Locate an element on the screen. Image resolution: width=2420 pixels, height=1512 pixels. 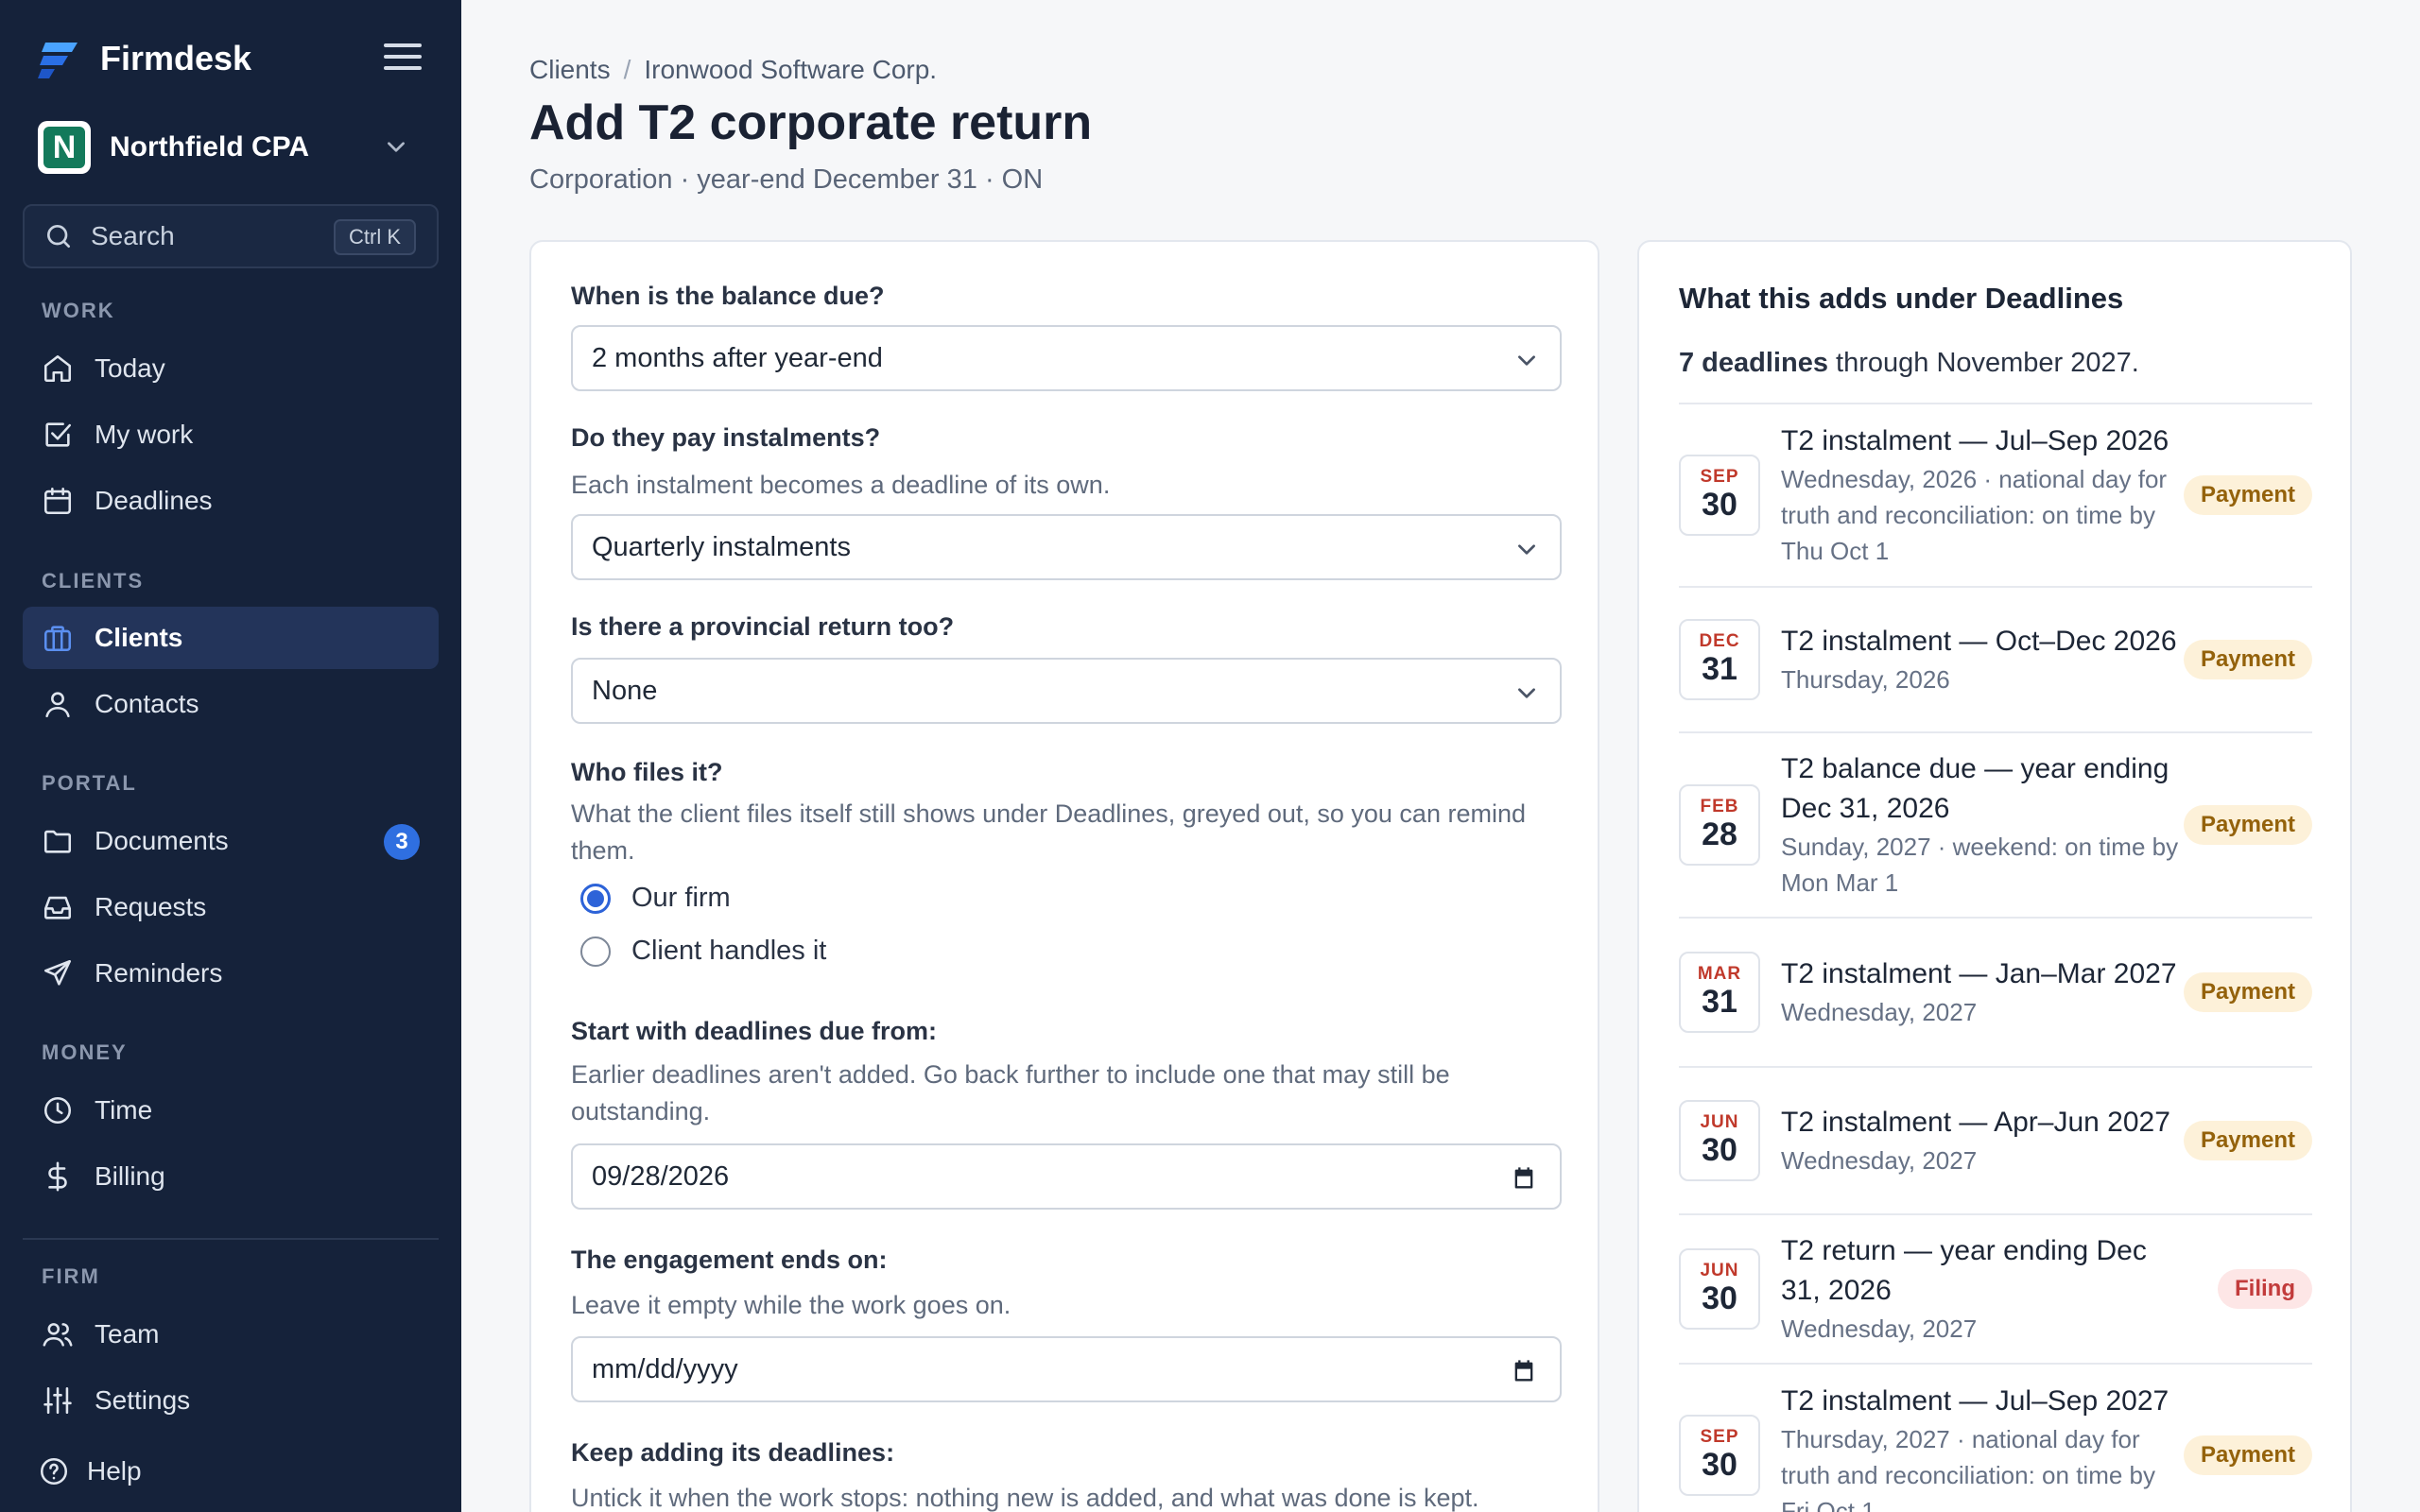
sliders-icon is located at coordinates (57, 1400).